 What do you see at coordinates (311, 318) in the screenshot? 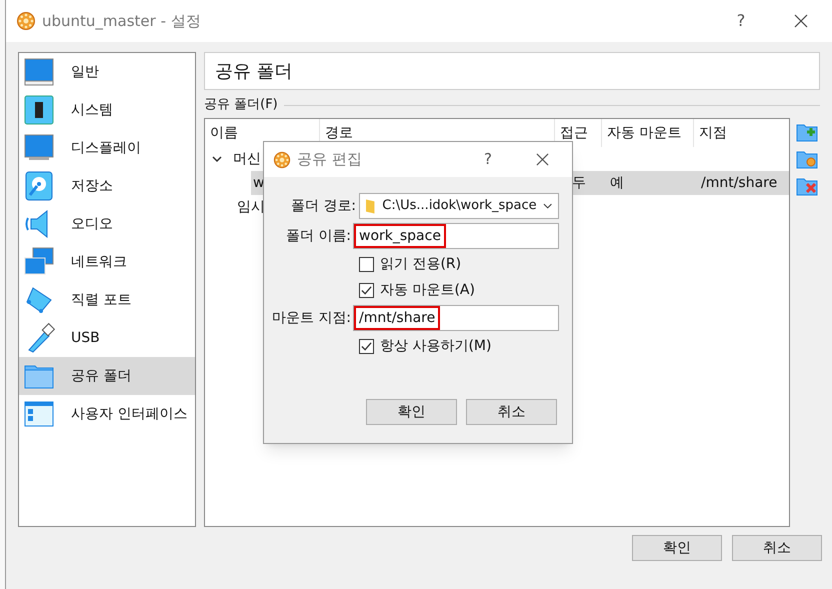
I see `field-label: 마운트 지점:` at bounding box center [311, 318].